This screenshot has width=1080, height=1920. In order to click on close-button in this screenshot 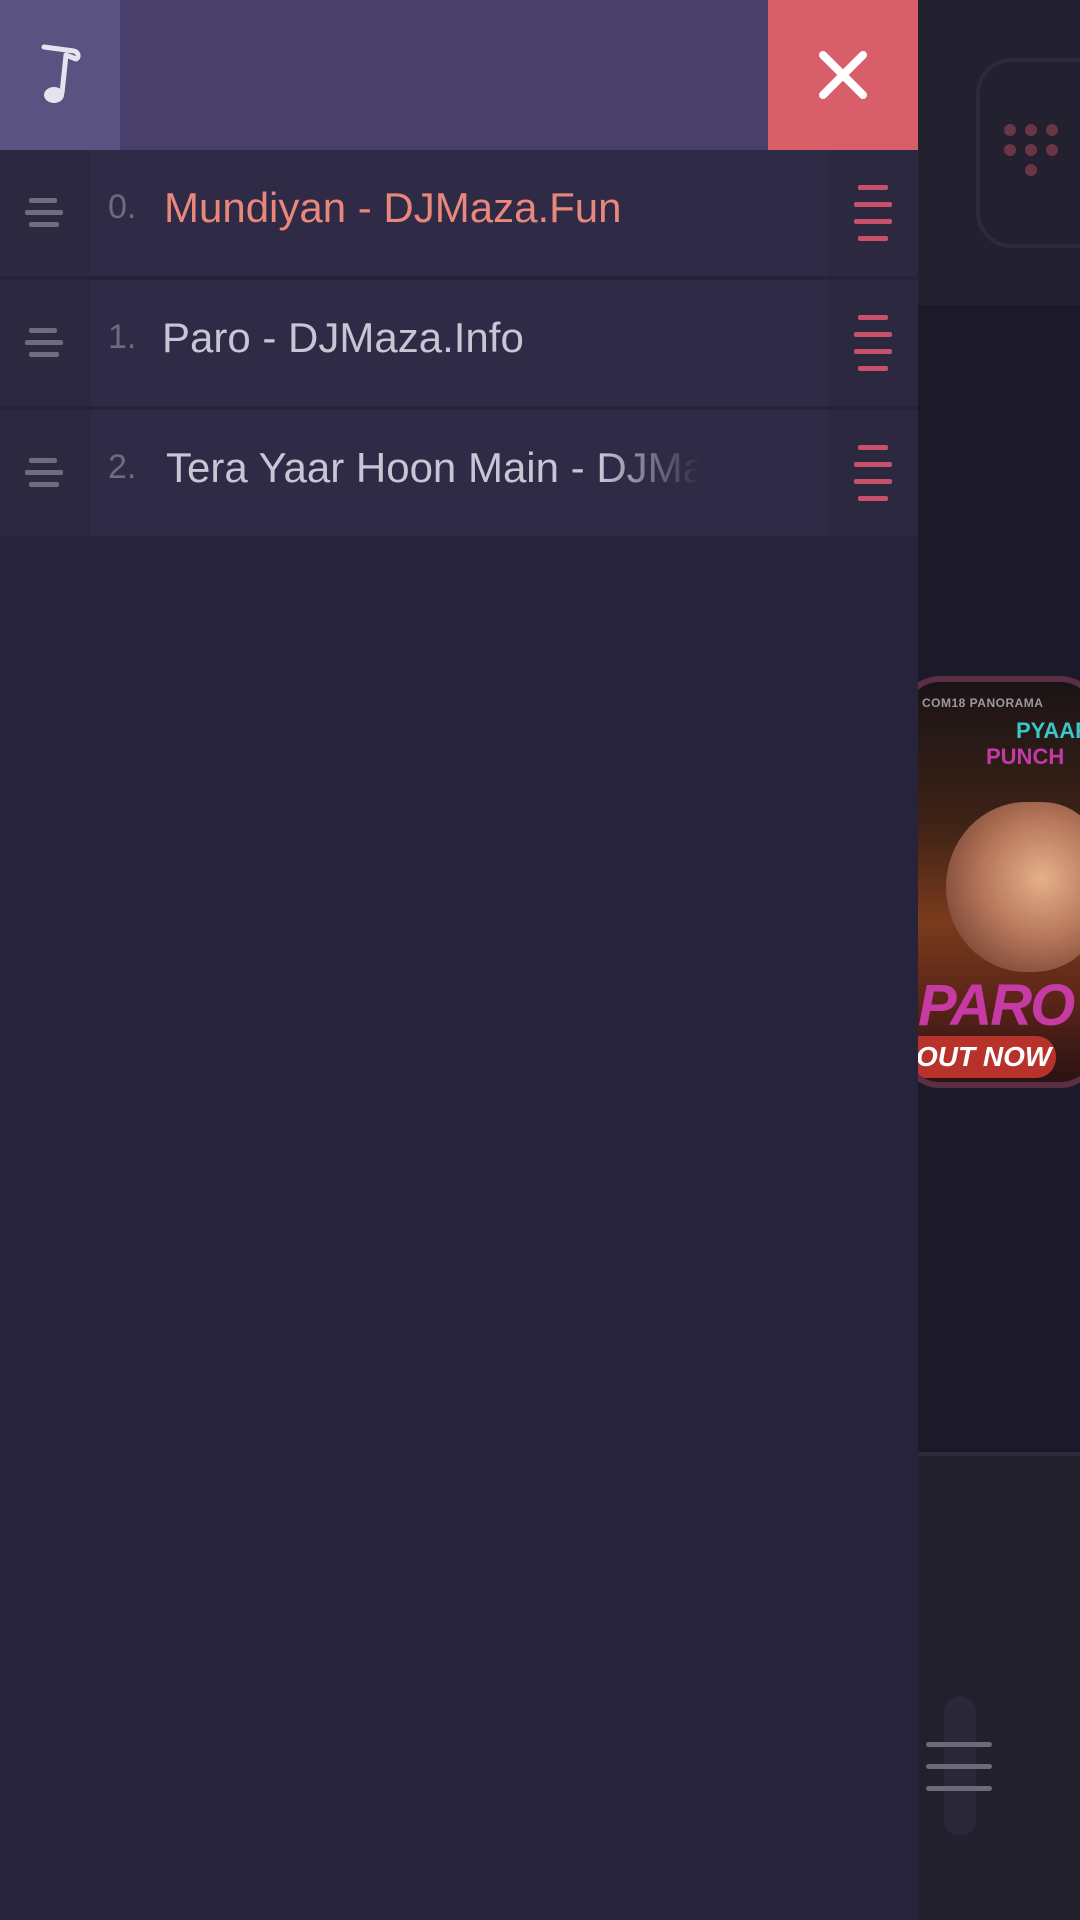, I will do `click(843, 75)`.